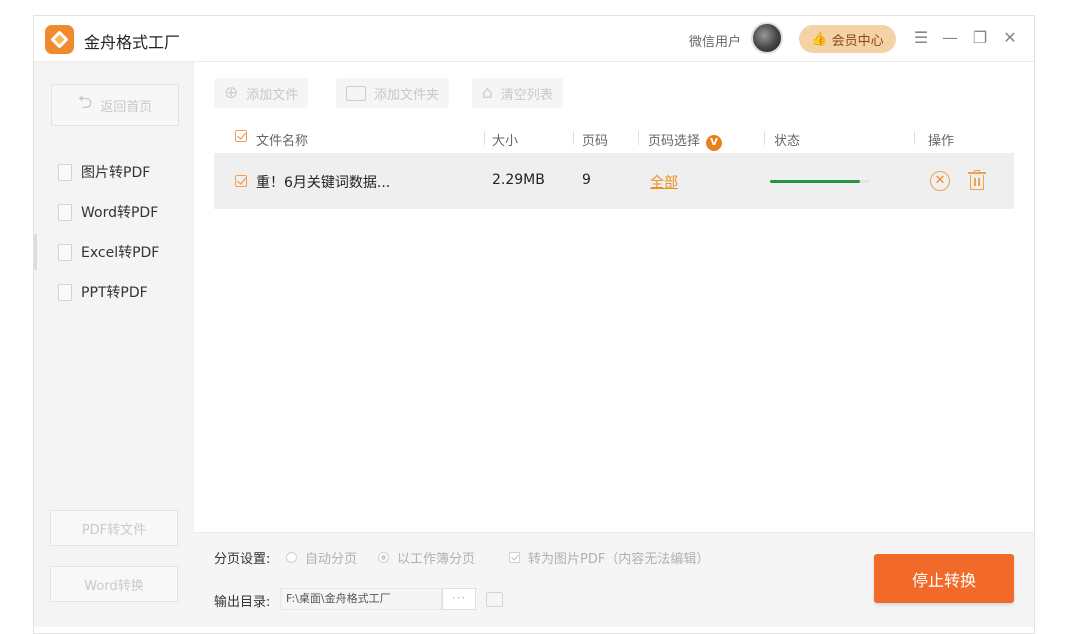  I want to click on auto-paging-label: 自动分页, so click(331, 559).